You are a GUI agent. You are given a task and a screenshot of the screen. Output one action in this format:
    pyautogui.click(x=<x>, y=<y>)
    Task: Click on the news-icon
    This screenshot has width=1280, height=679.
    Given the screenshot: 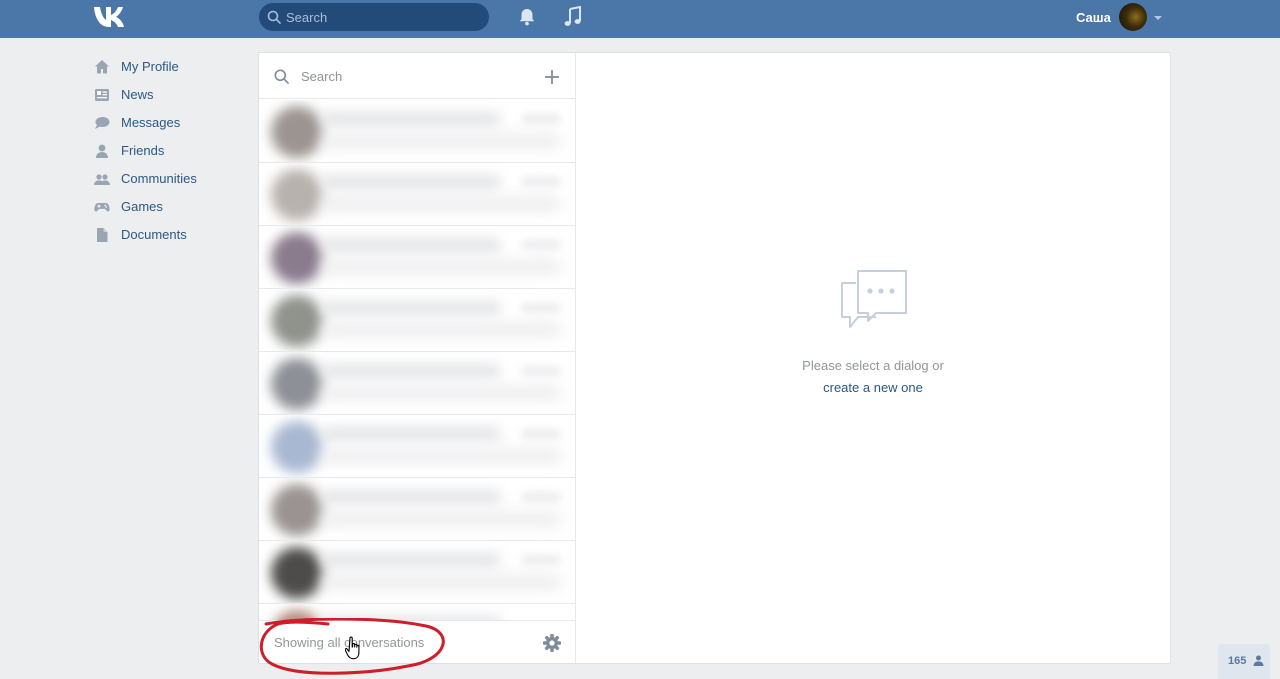 What is the action you would take?
    pyautogui.click(x=102, y=95)
    